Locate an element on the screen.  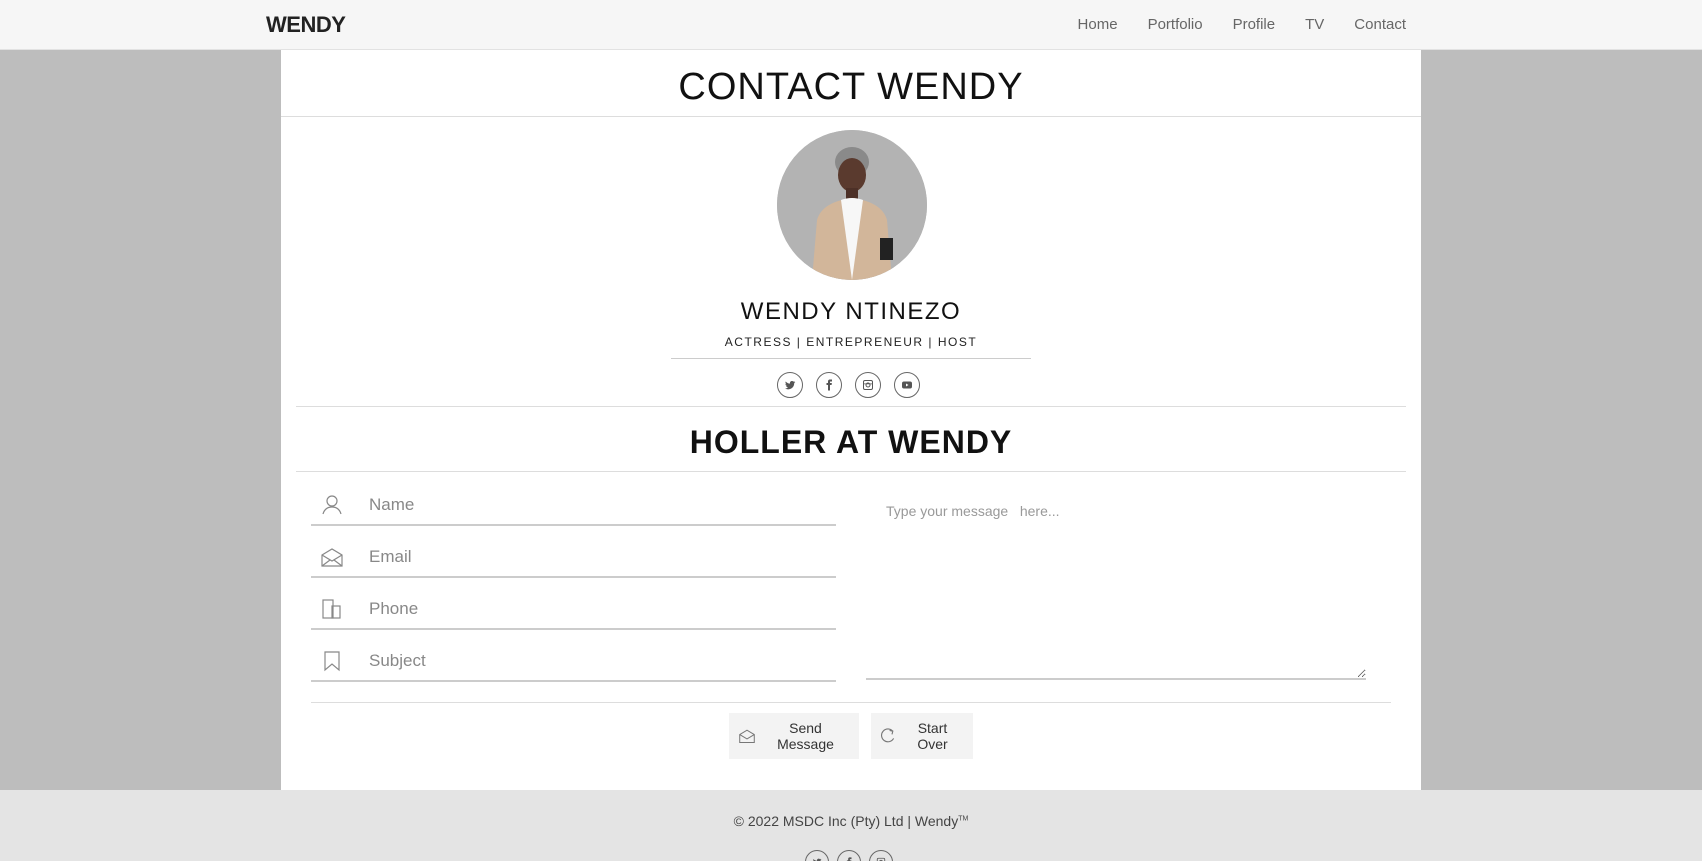
nav-link-profile: Profile is located at coordinates (1254, 24).